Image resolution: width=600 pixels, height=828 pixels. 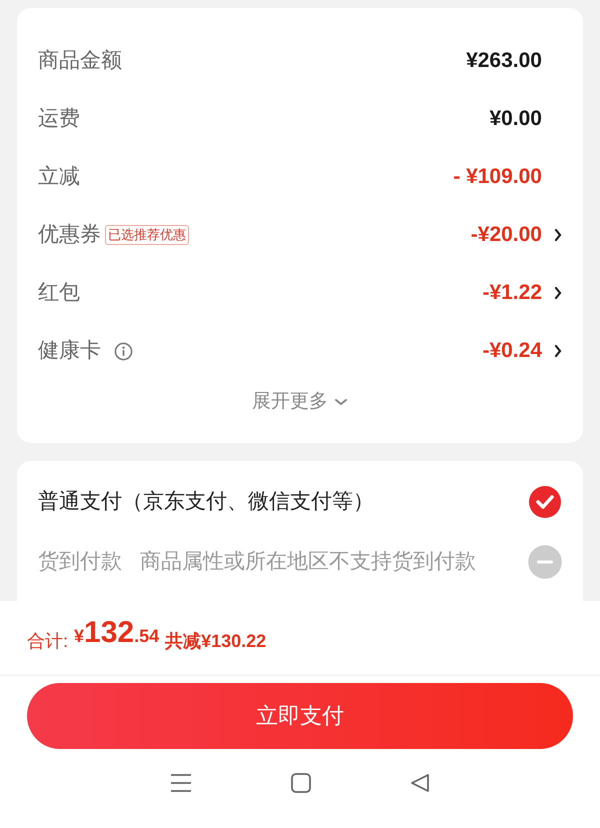 I want to click on fee-amount: ¥0.00, so click(x=515, y=119).